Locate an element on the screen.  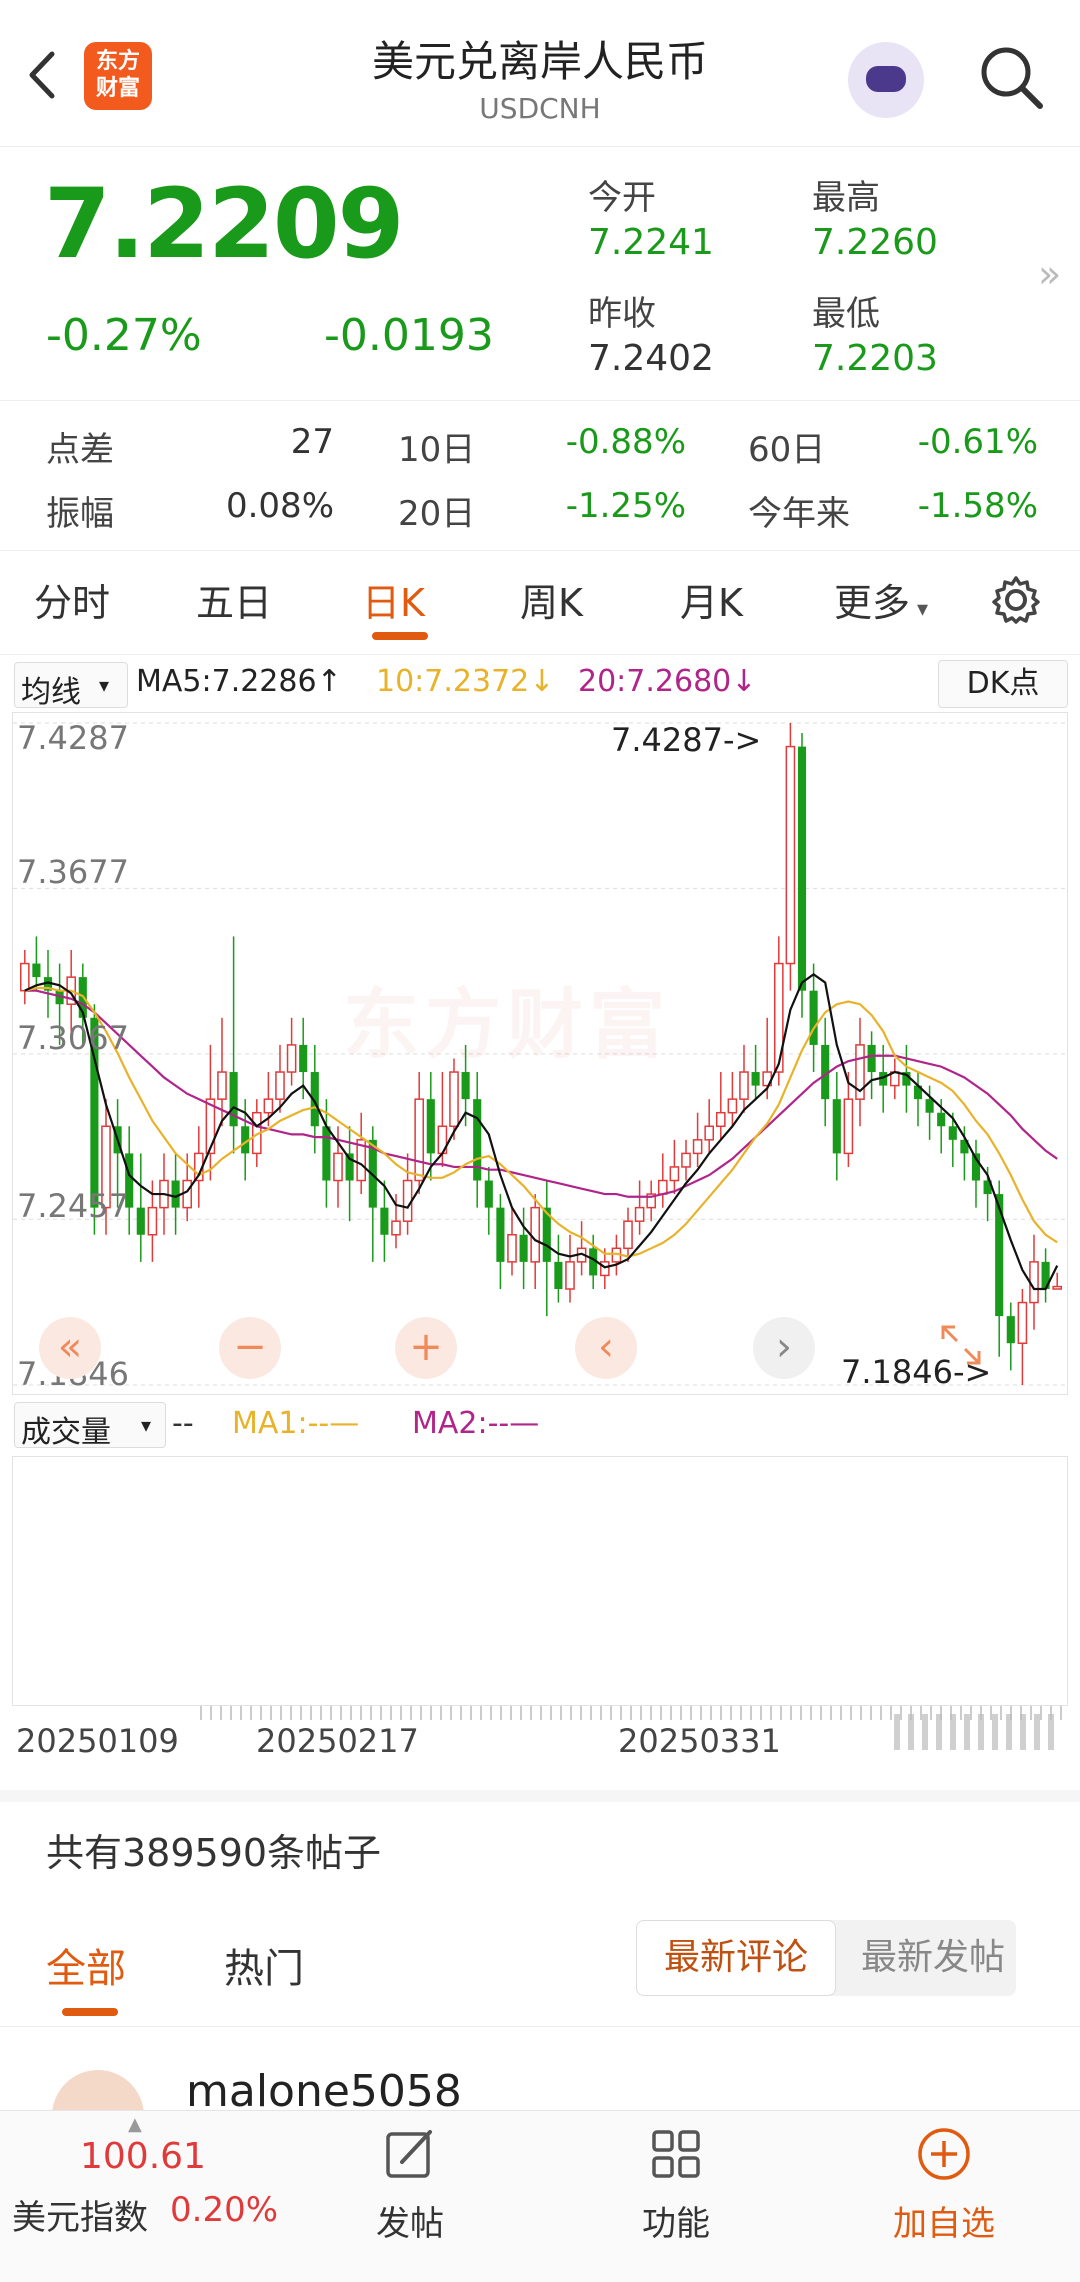
dollar-index-change: 0.20% is located at coordinates (224, 2210).